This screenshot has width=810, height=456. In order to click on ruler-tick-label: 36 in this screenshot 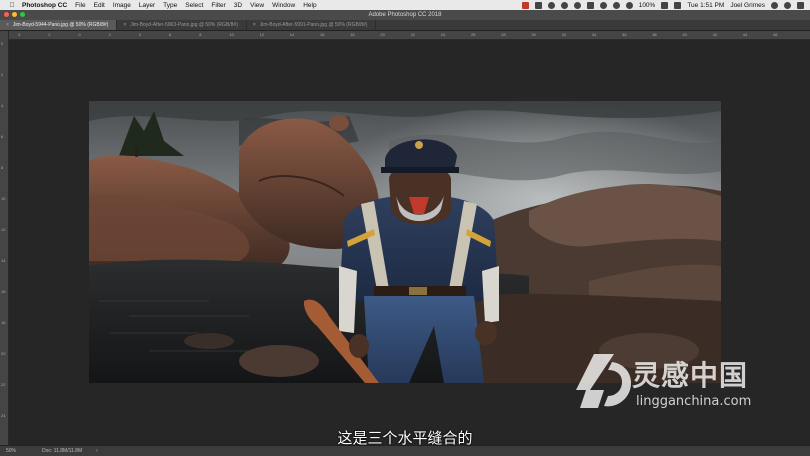, I will do `click(624, 34)`.